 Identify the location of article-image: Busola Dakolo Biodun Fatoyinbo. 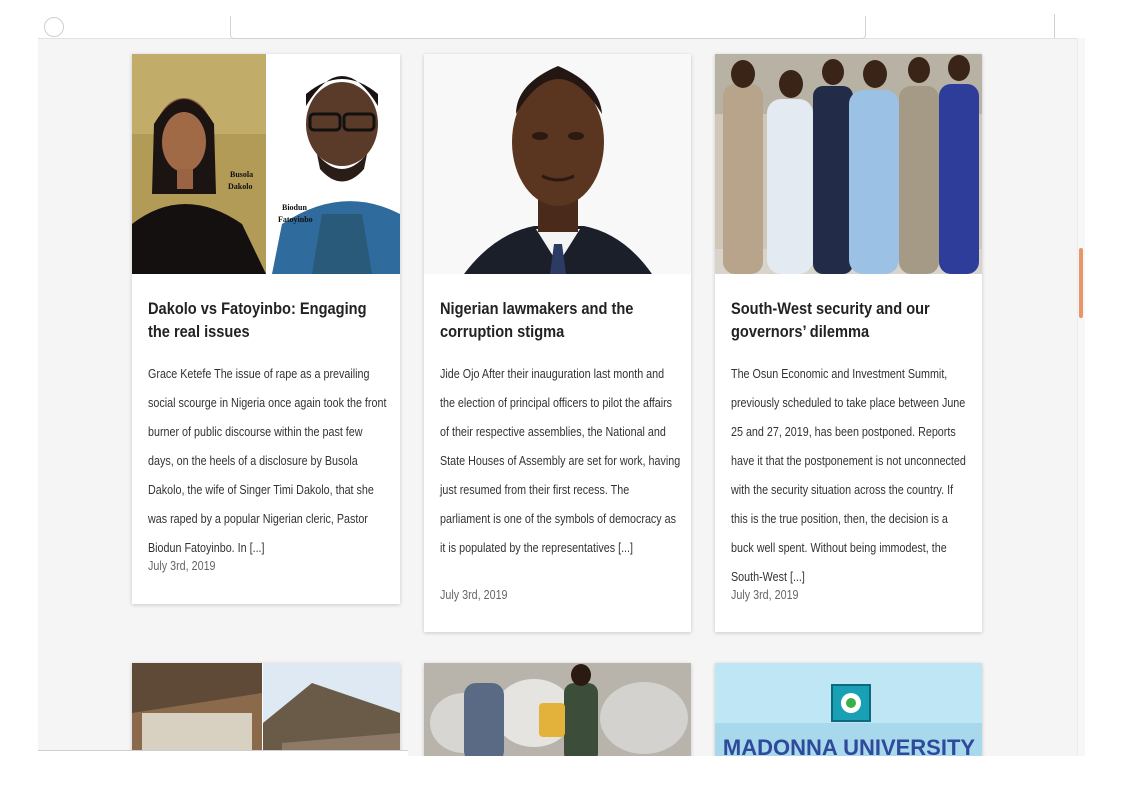
(266, 164).